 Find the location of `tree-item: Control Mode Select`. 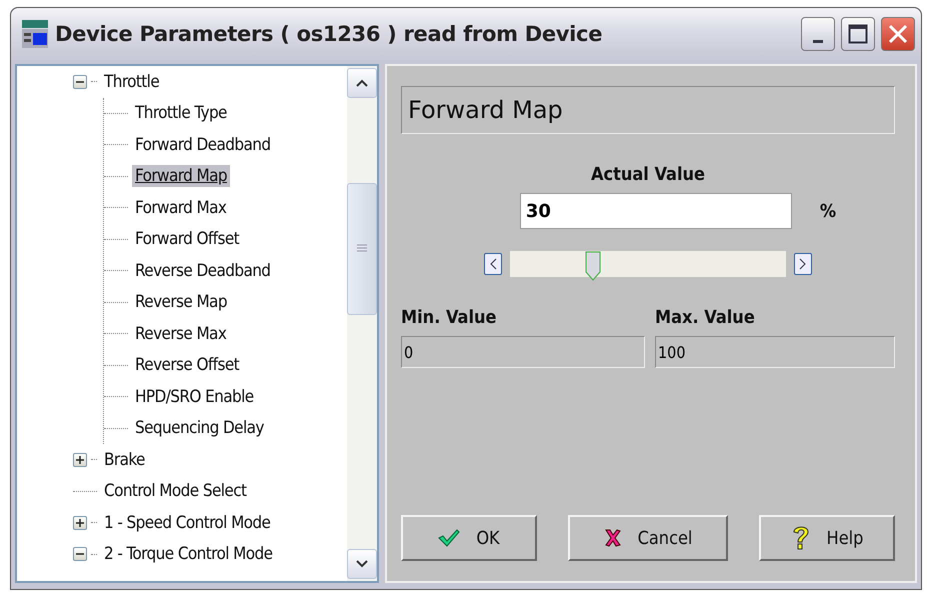

tree-item: Control Mode Select is located at coordinates (175, 491).